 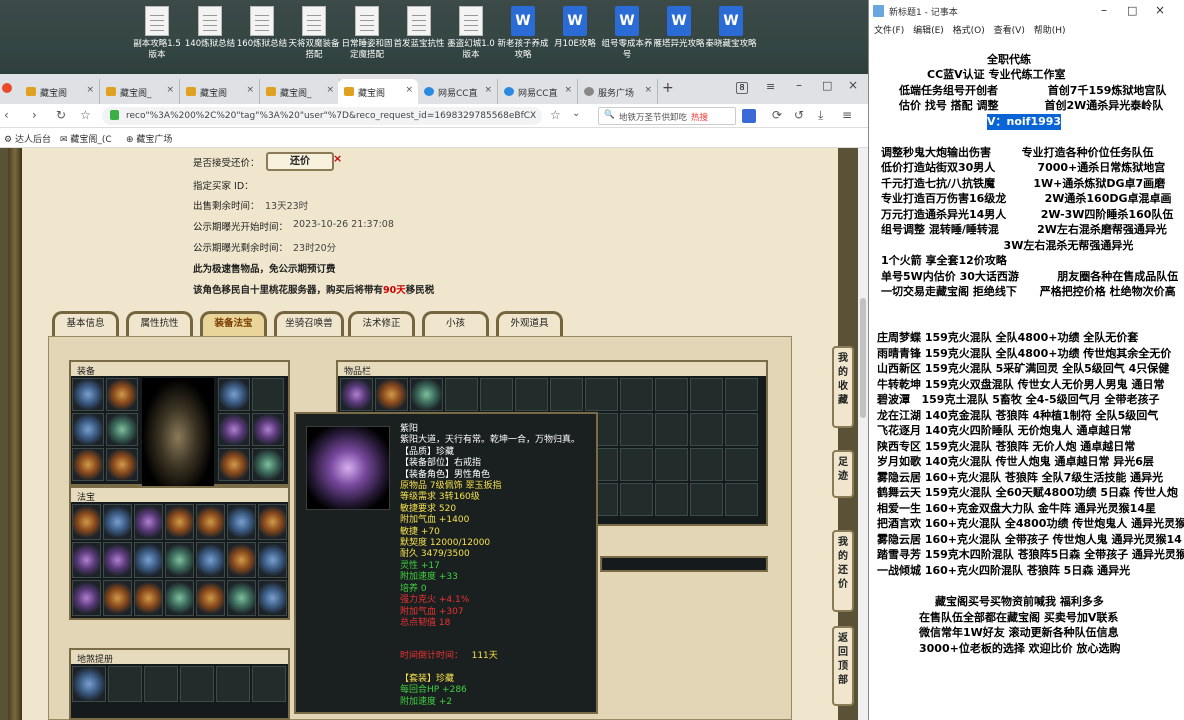 I want to click on bookmark-item: ⚙ 达人后台, so click(x=27, y=138).